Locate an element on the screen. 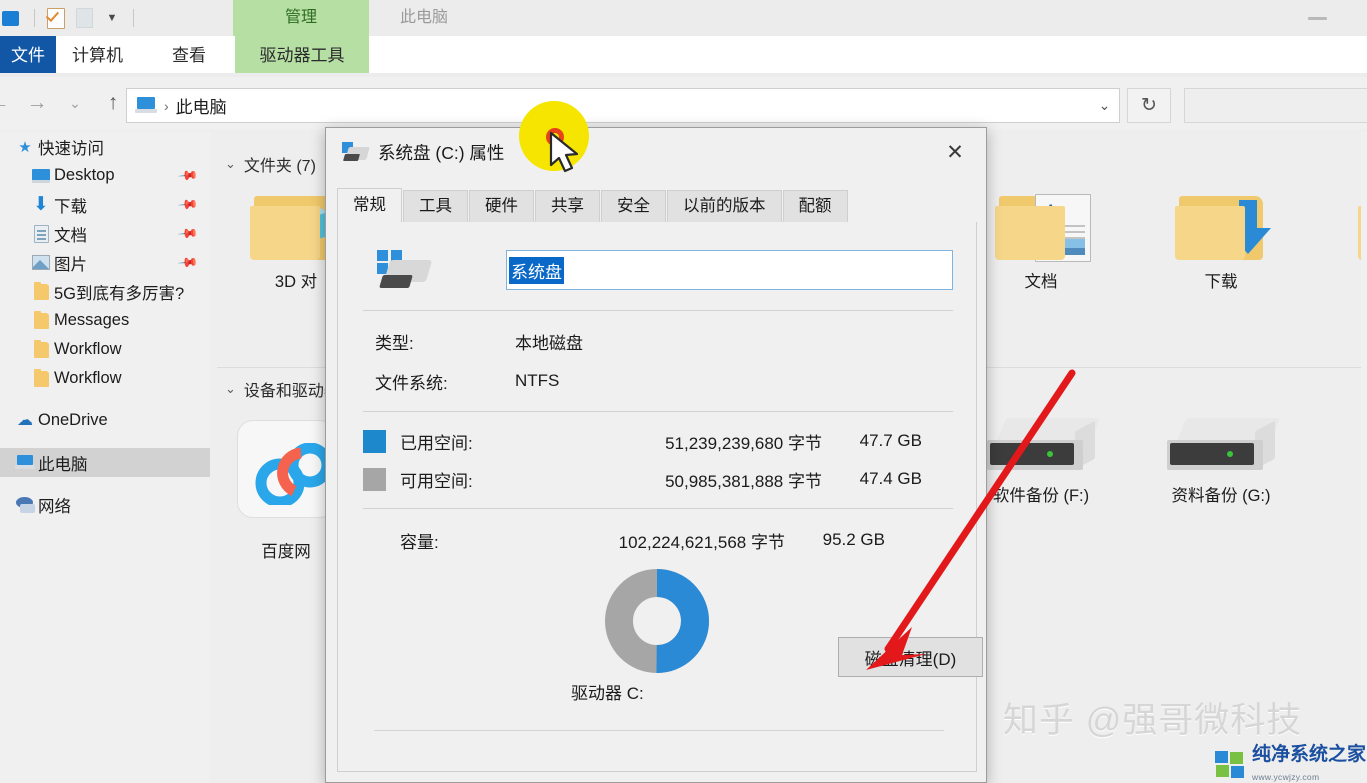  group-header-devices: ⌄ 设备和驱动器 is located at coordinates (282, 389).